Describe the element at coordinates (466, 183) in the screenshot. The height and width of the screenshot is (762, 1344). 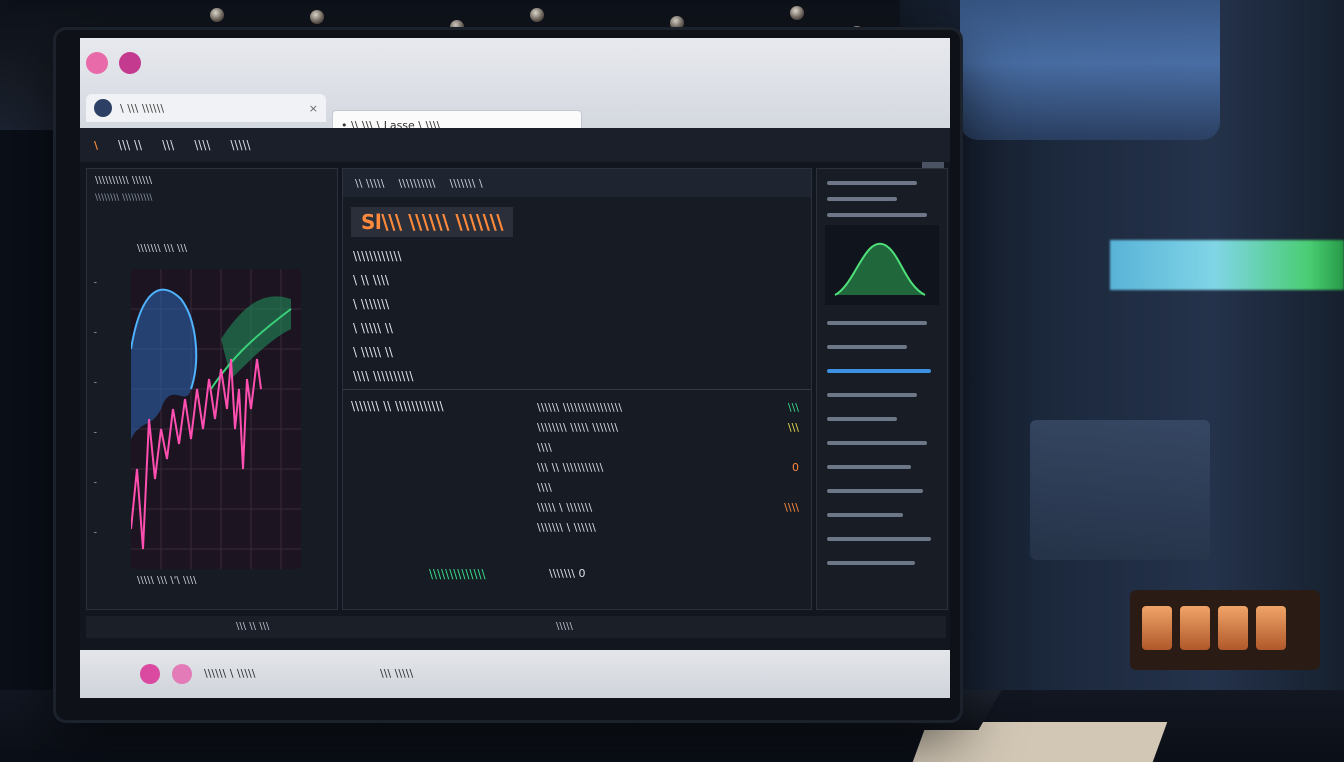
I see `details-tab: \\\\\\\ \` at that location.